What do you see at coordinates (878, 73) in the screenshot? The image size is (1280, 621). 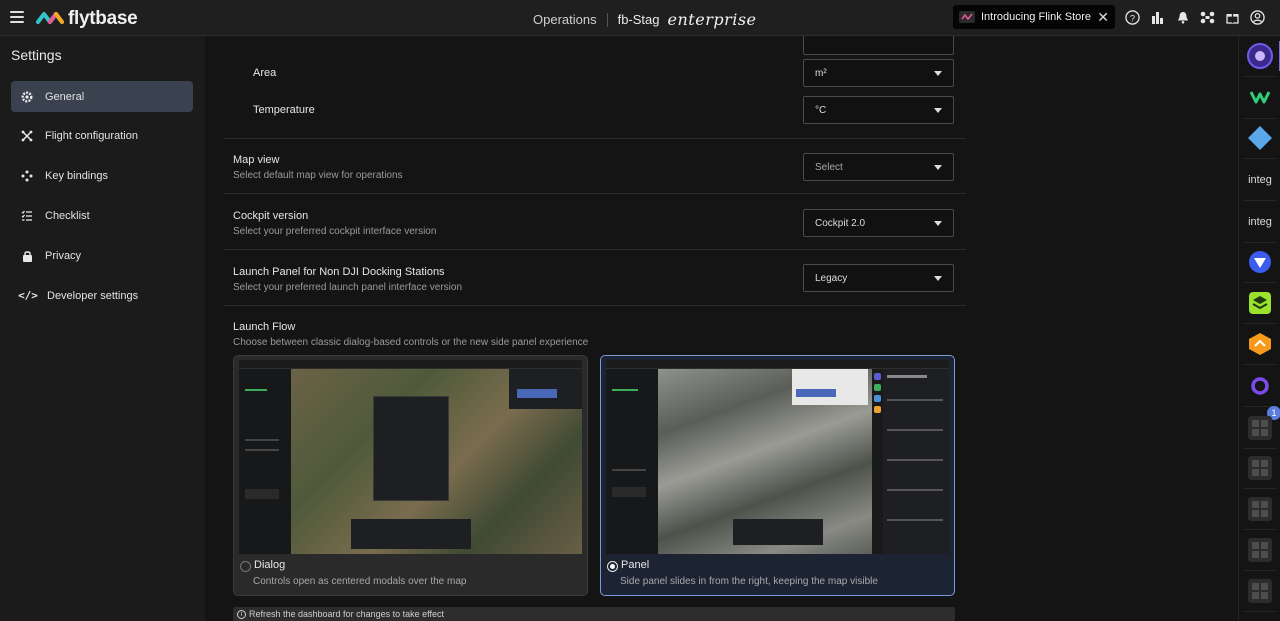 I see `area-select: m²` at bounding box center [878, 73].